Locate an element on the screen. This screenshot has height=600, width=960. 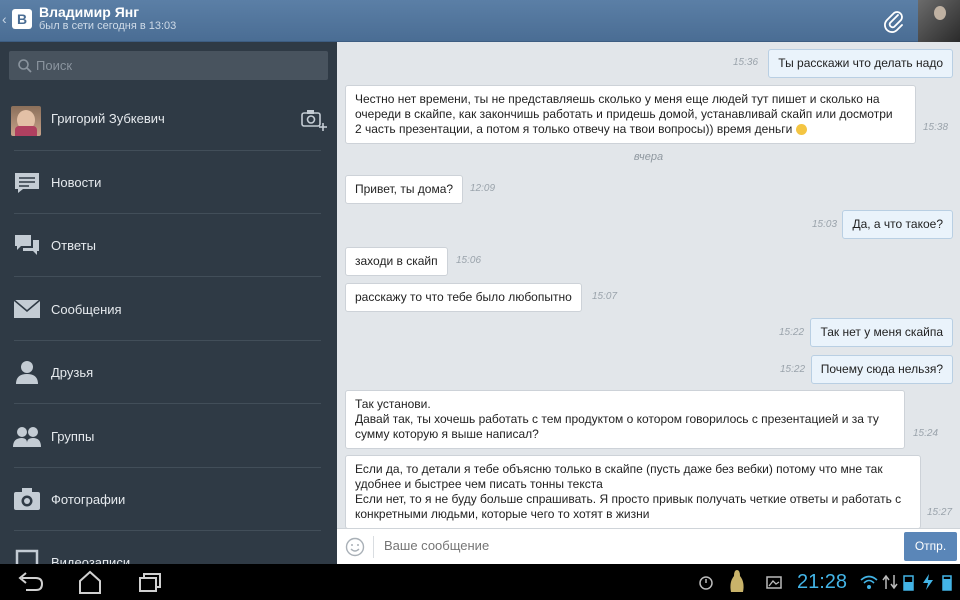
vk-logo-icon: В is located at coordinates (22, 19).